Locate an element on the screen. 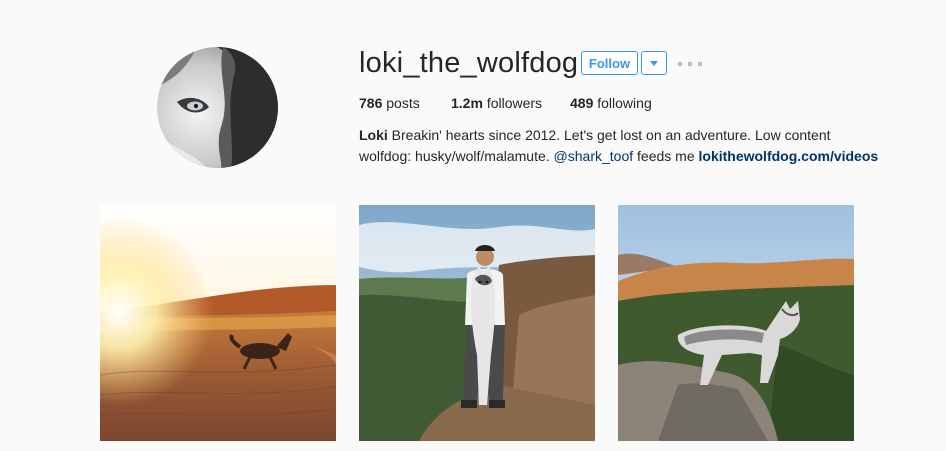 The height and width of the screenshot is (451, 946). chevron-down-icon is located at coordinates (654, 63).